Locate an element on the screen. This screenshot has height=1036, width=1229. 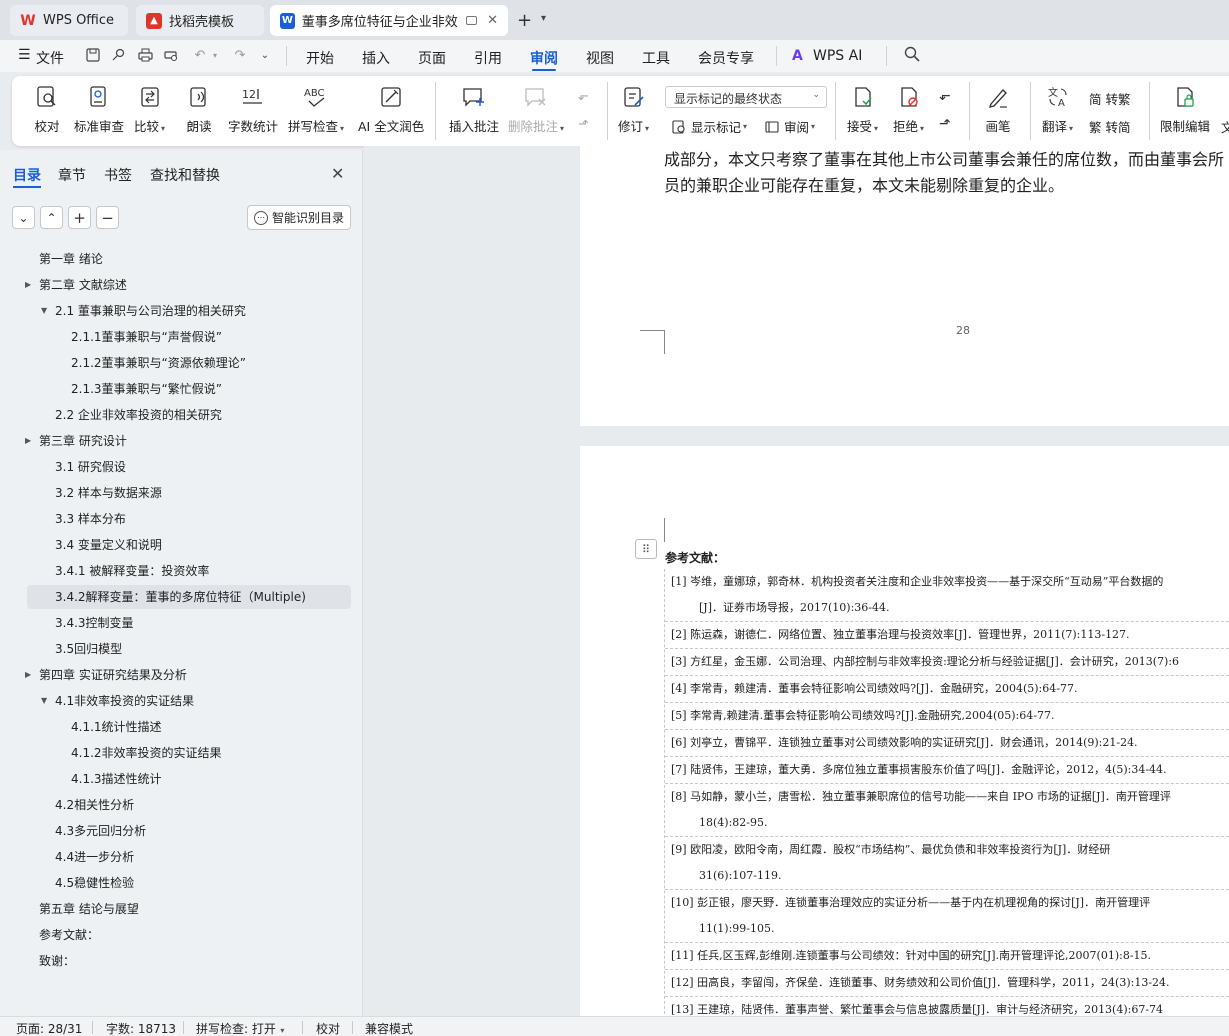
accept-button: 接受 ▾ is located at coordinates (862, 109).